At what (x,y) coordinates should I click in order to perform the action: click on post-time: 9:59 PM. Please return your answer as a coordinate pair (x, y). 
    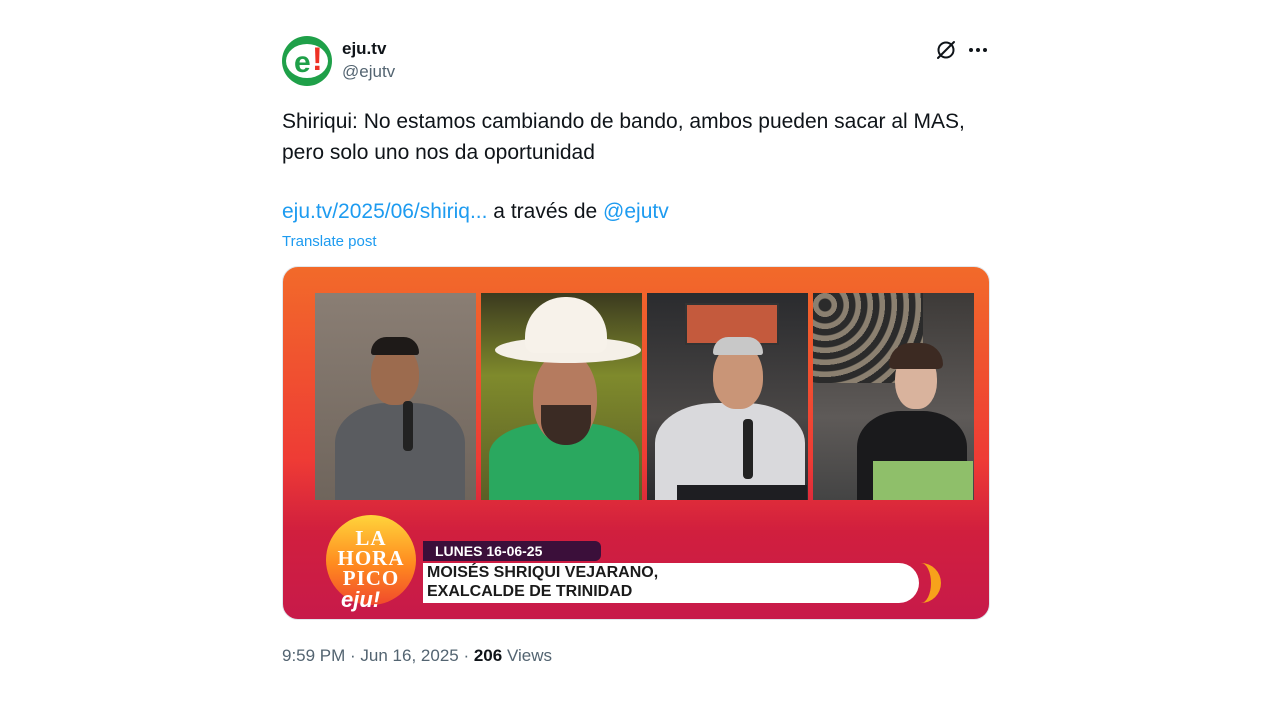
    Looking at the image, I should click on (313, 655).